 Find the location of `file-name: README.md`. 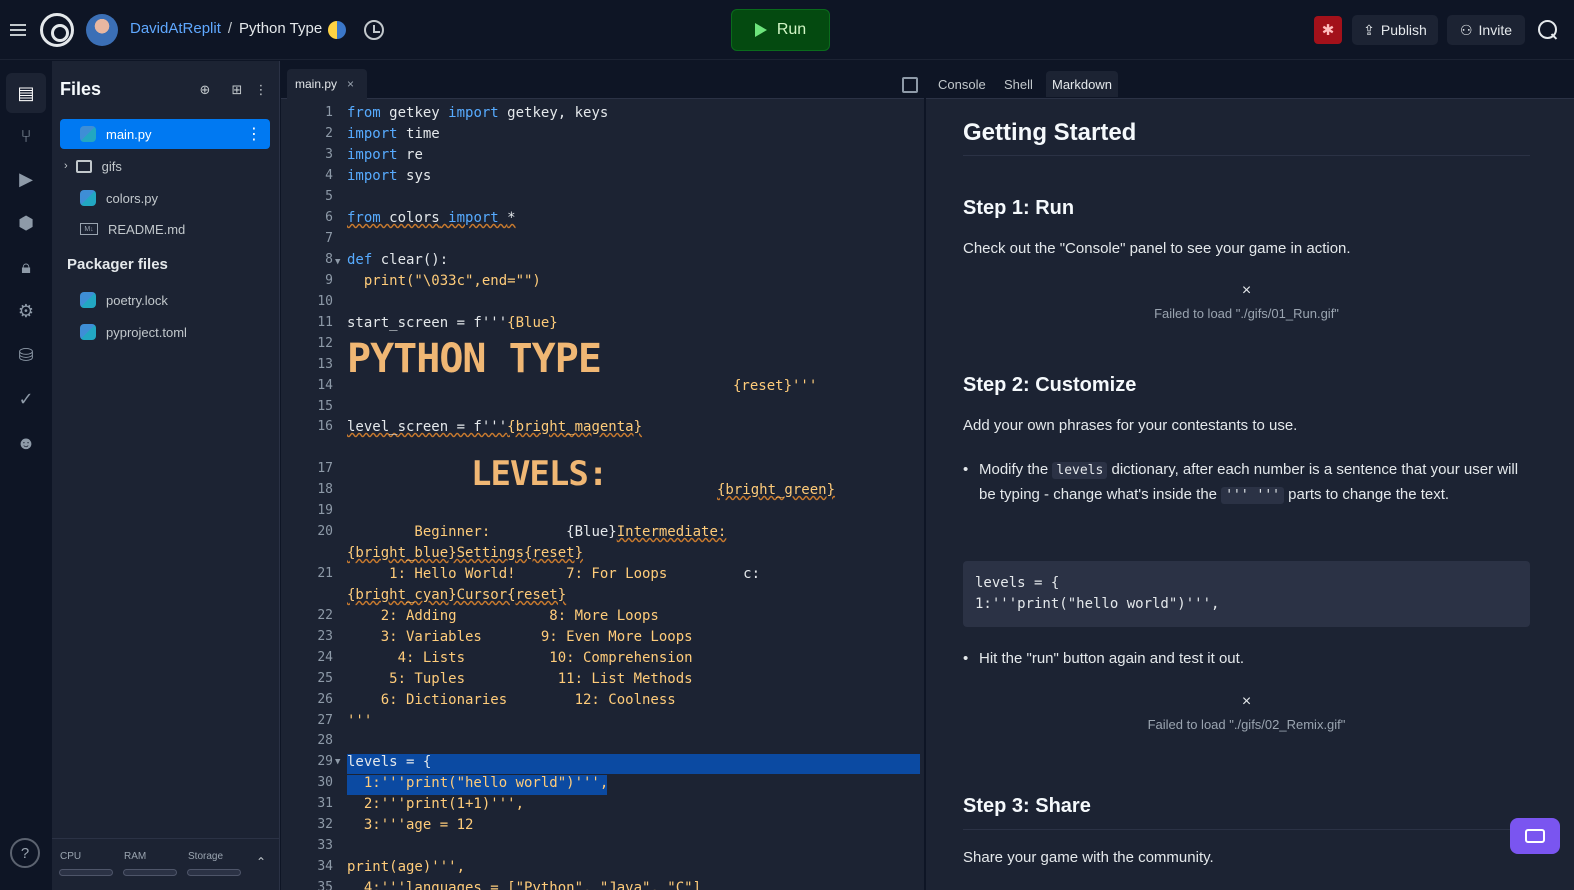

file-name: README.md is located at coordinates (147, 229).